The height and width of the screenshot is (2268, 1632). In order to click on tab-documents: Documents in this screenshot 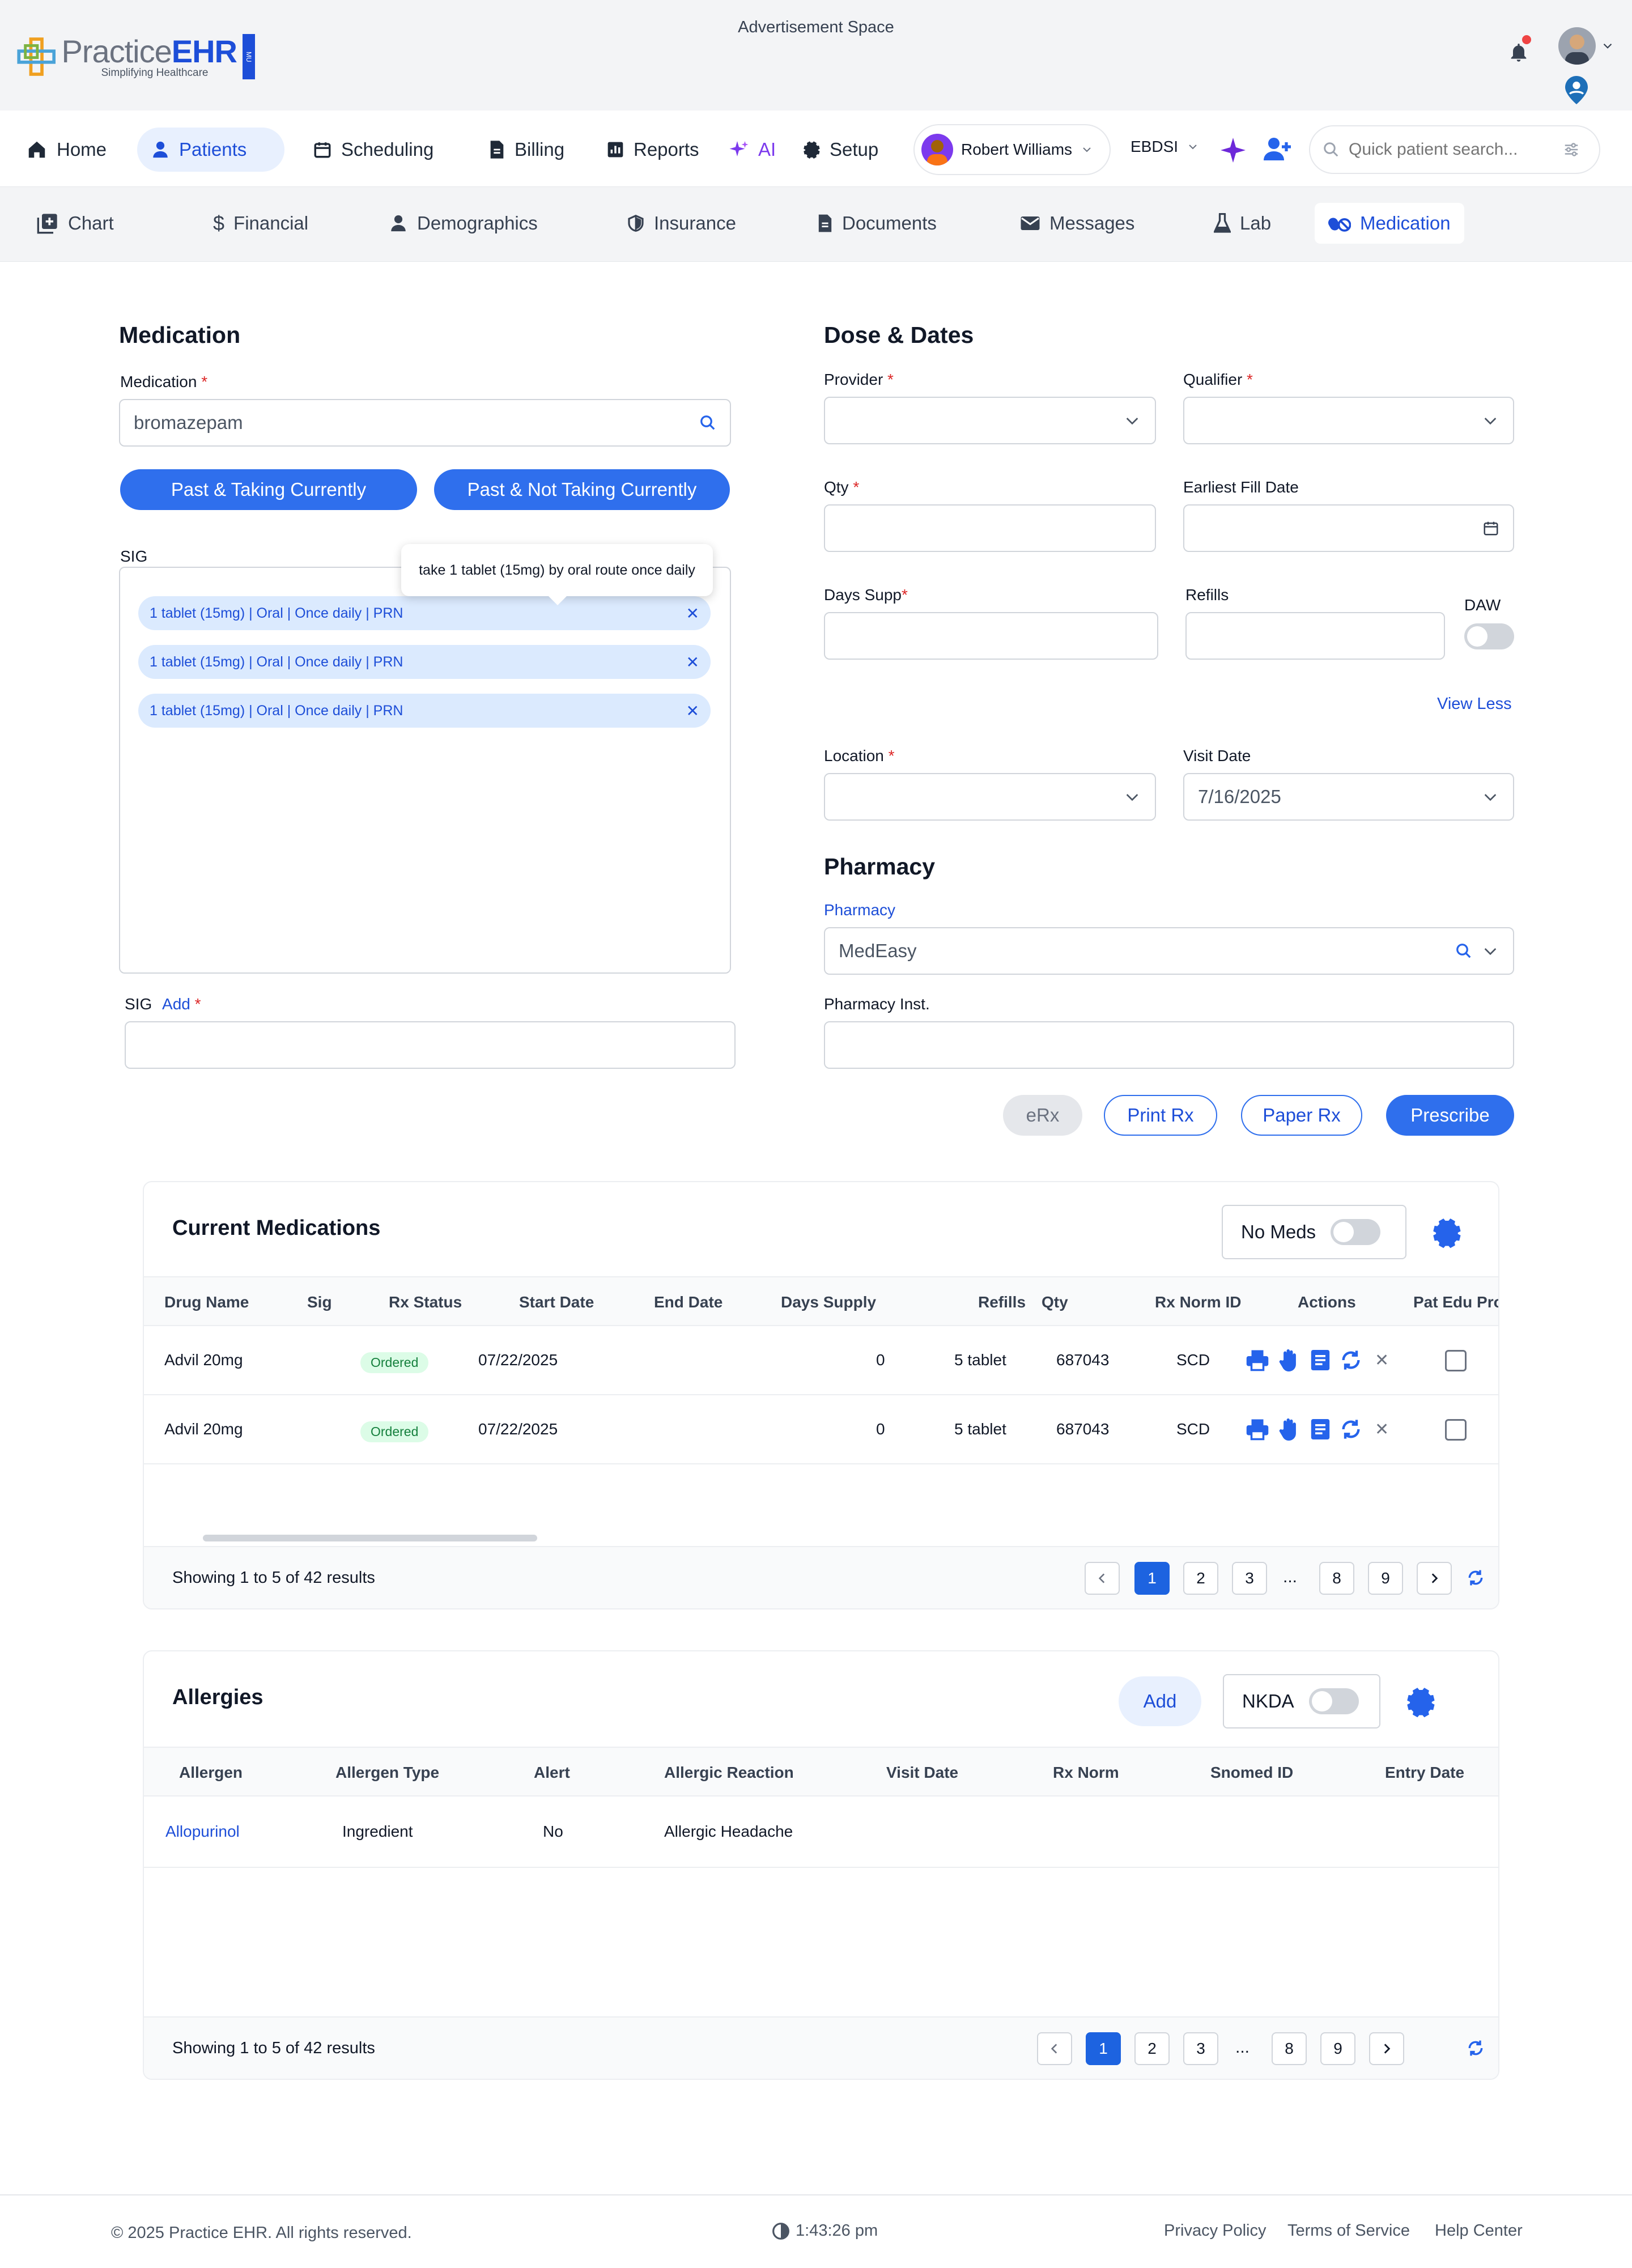, I will do `click(877, 224)`.